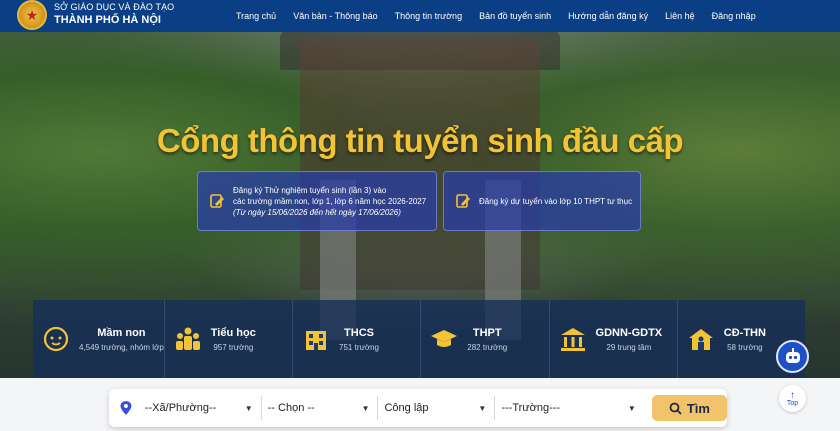  What do you see at coordinates (335, 16) in the screenshot?
I see `nav-documents: Văn bản - Thông báo` at bounding box center [335, 16].